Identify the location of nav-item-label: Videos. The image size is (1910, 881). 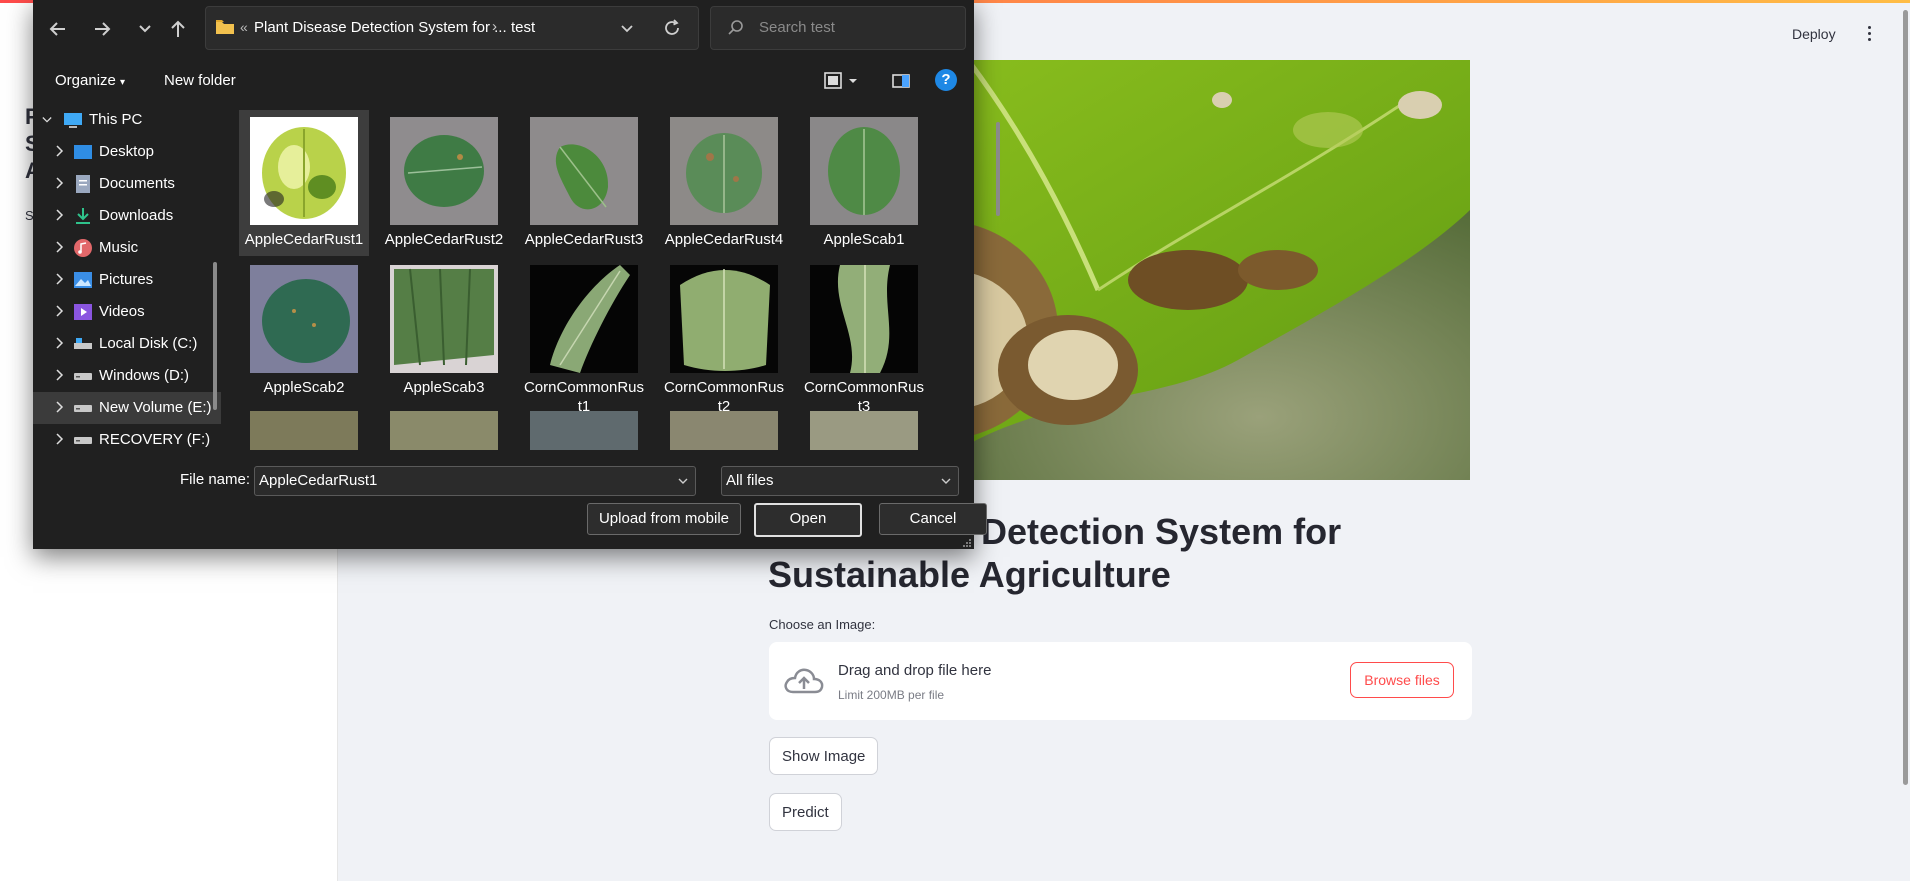
(122, 311).